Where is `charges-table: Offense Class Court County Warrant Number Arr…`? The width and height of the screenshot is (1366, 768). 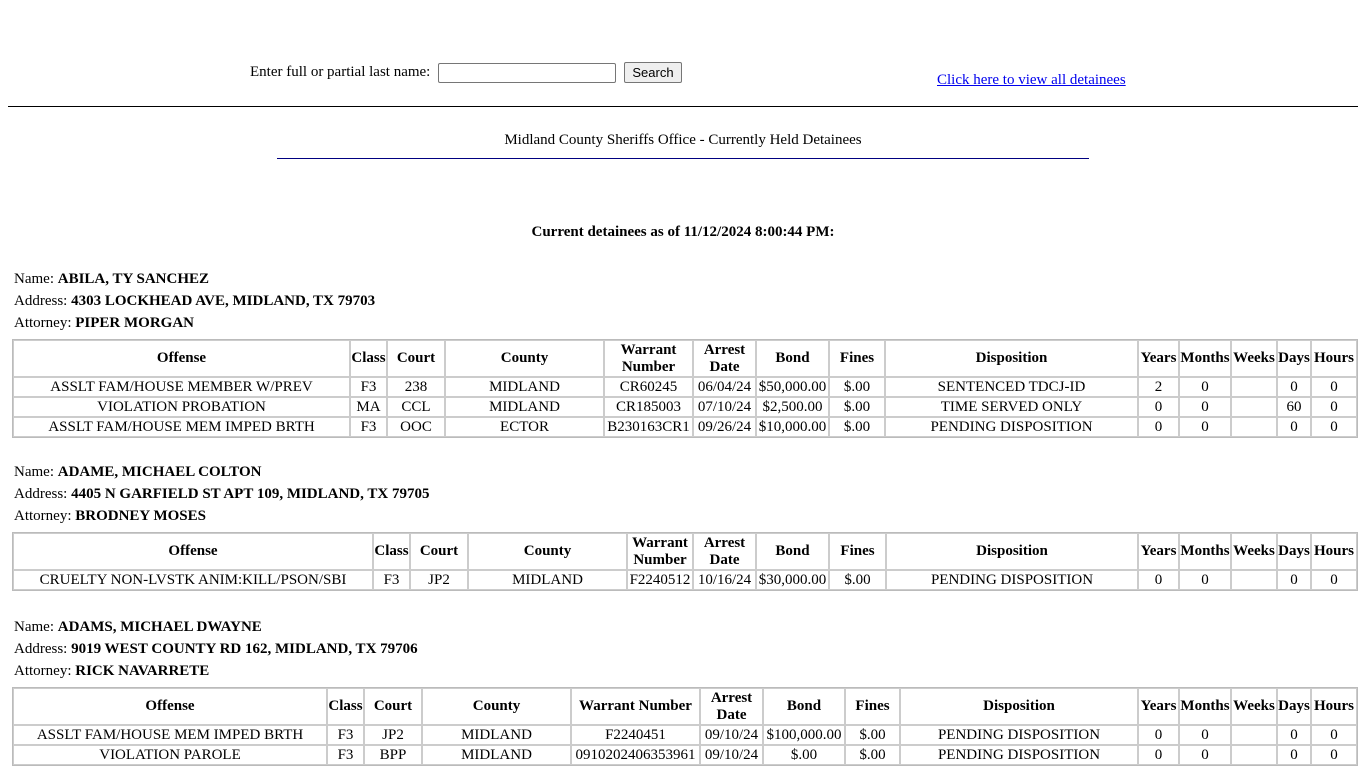 charges-table: Offense Class Court County Warrant Number Arr… is located at coordinates (685, 388).